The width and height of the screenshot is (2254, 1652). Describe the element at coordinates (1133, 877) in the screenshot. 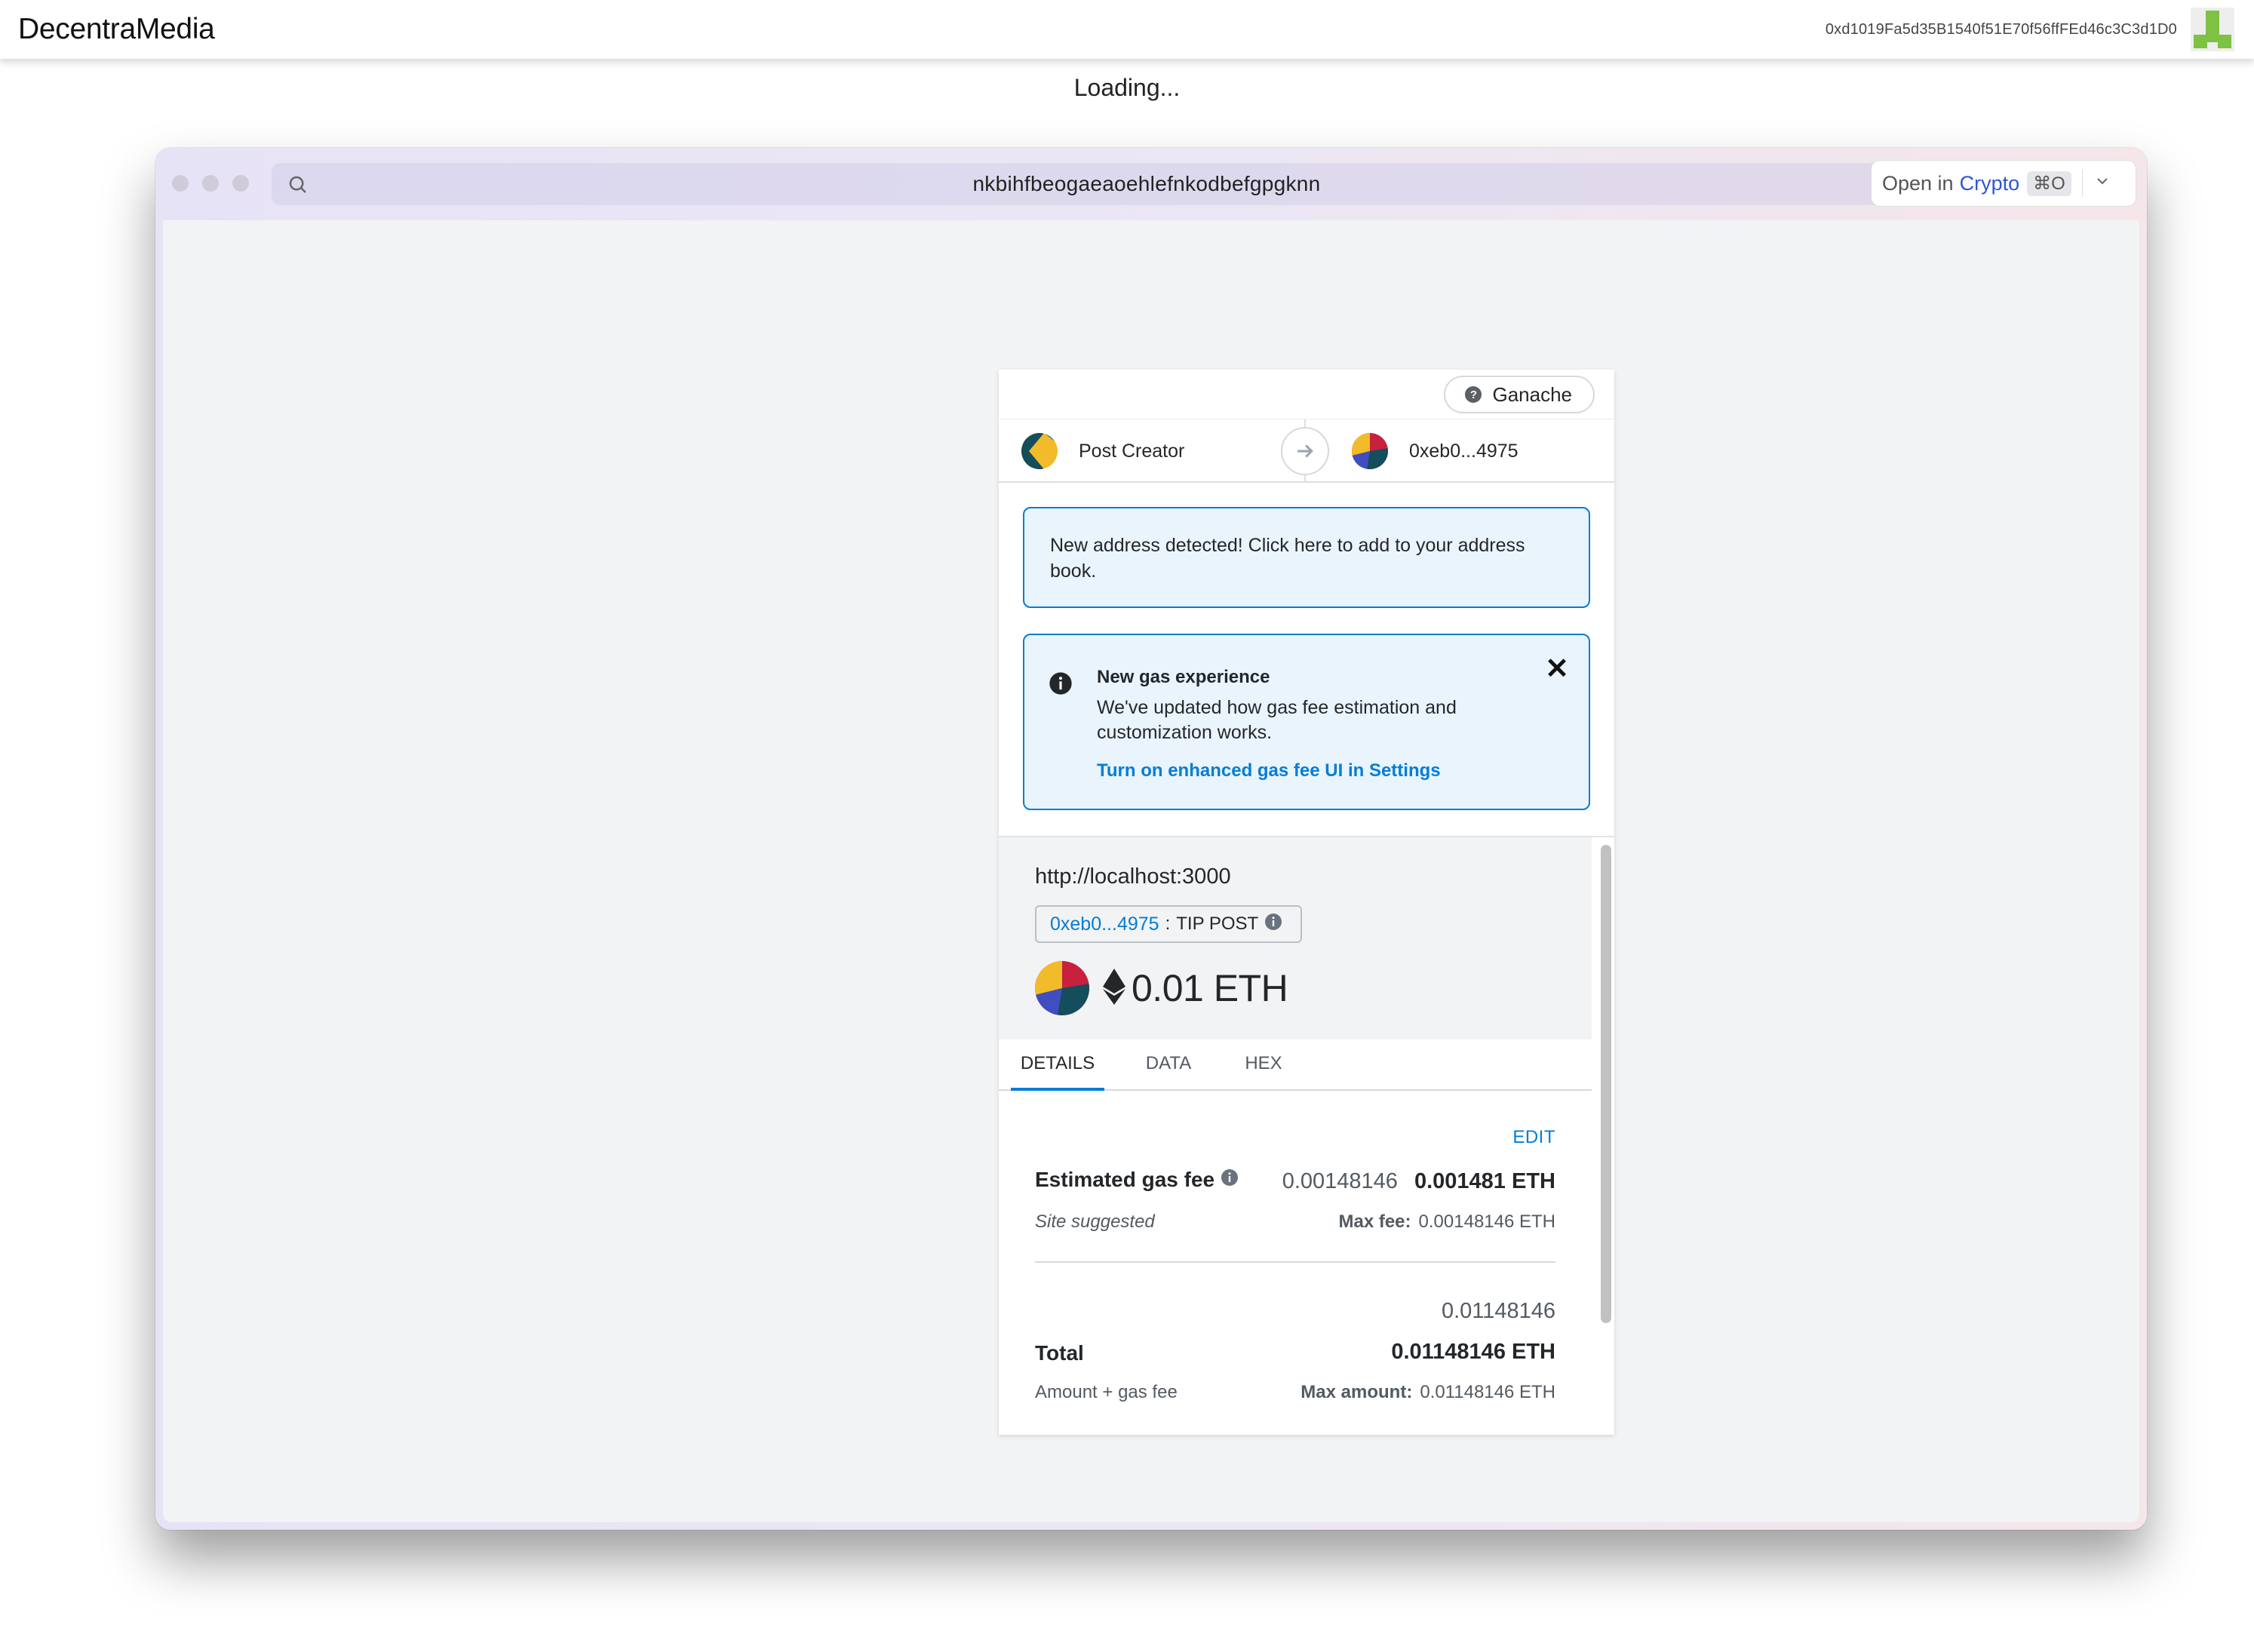

I see `site-origin: http://localhost:3000` at that location.